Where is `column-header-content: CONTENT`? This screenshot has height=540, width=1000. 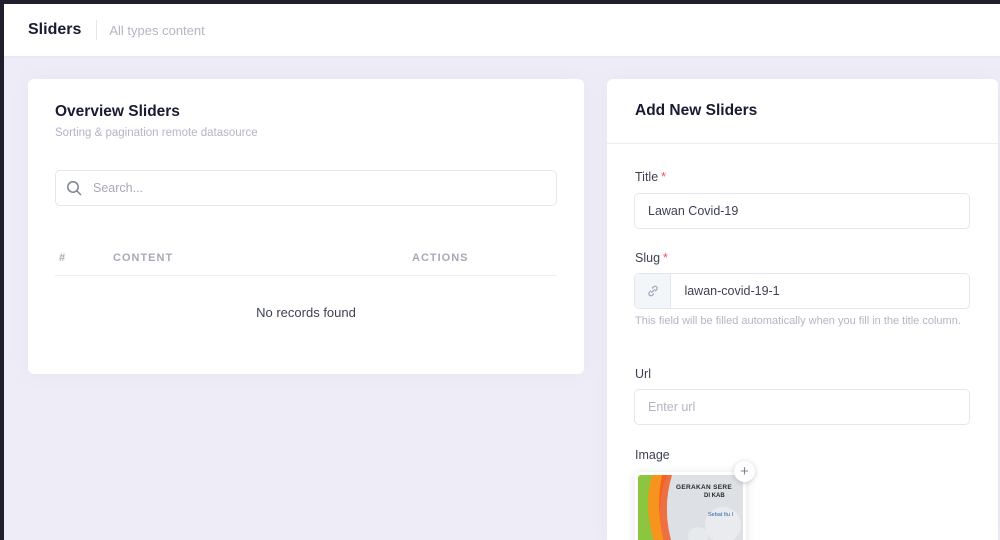 column-header-content: CONTENT is located at coordinates (143, 258).